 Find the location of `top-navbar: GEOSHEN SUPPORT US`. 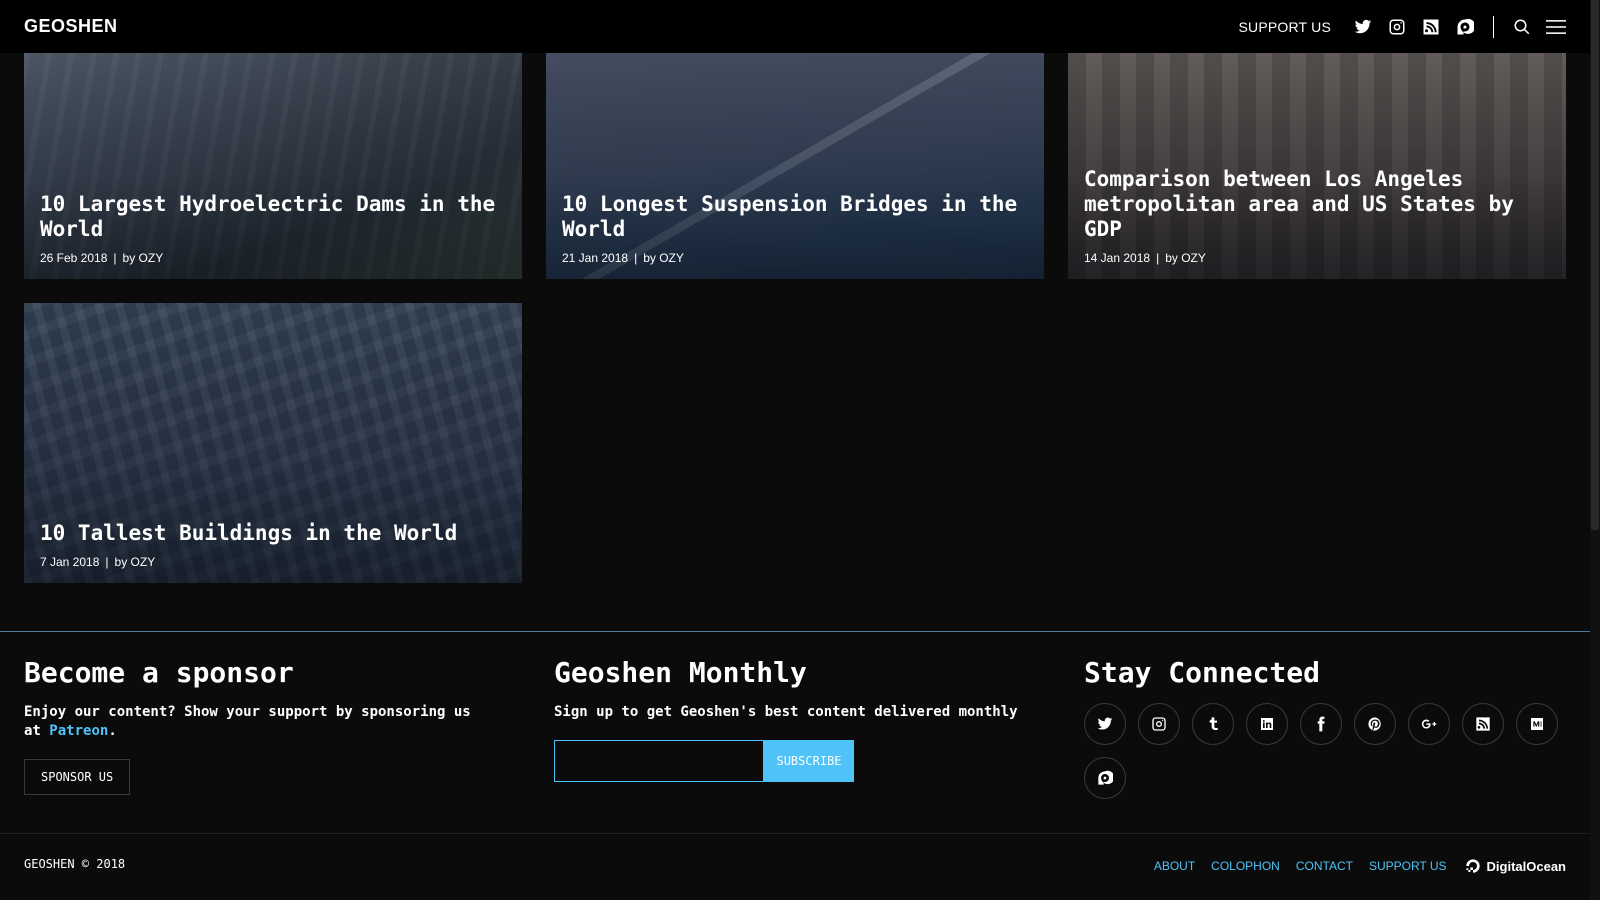

top-navbar: GEOSHEN SUPPORT US is located at coordinates (795, 26).